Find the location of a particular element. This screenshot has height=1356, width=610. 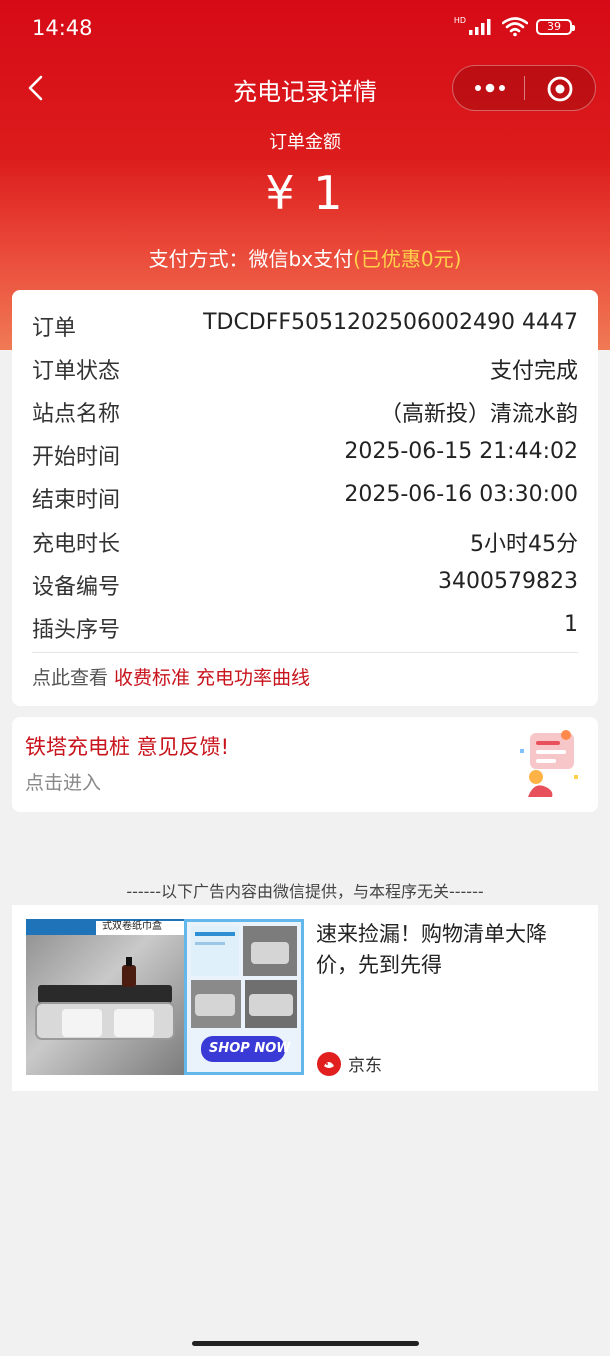

ad-brand: 京东 is located at coordinates (349, 1063).